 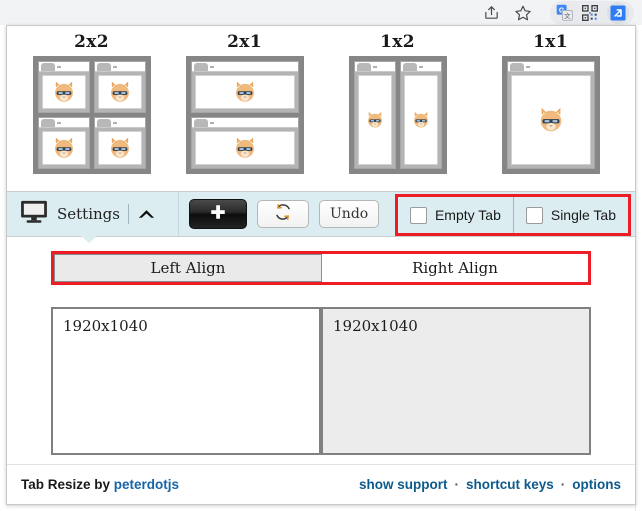 I want to click on show-support-link: show support, so click(x=403, y=484).